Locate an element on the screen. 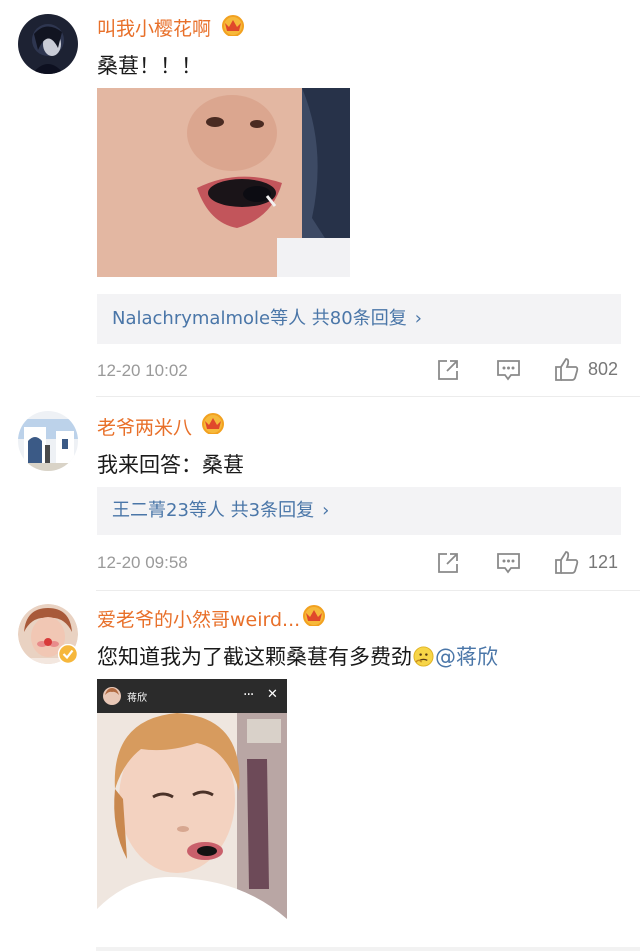 This screenshot has width=640, height=951. mention-link: @蒋欣 is located at coordinates (466, 657).